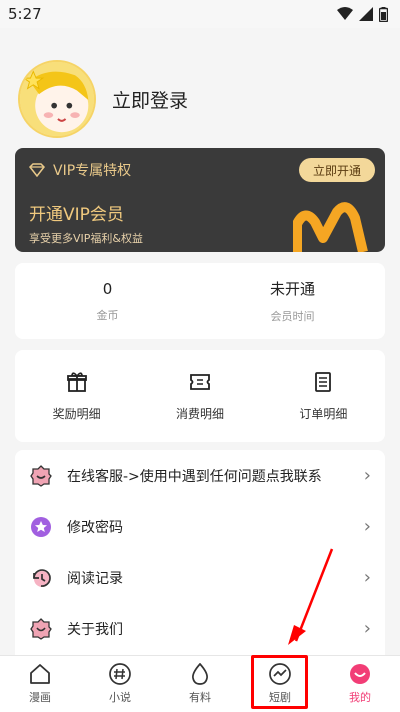  Describe the element at coordinates (366, 14) in the screenshot. I see `signal-icon` at that location.